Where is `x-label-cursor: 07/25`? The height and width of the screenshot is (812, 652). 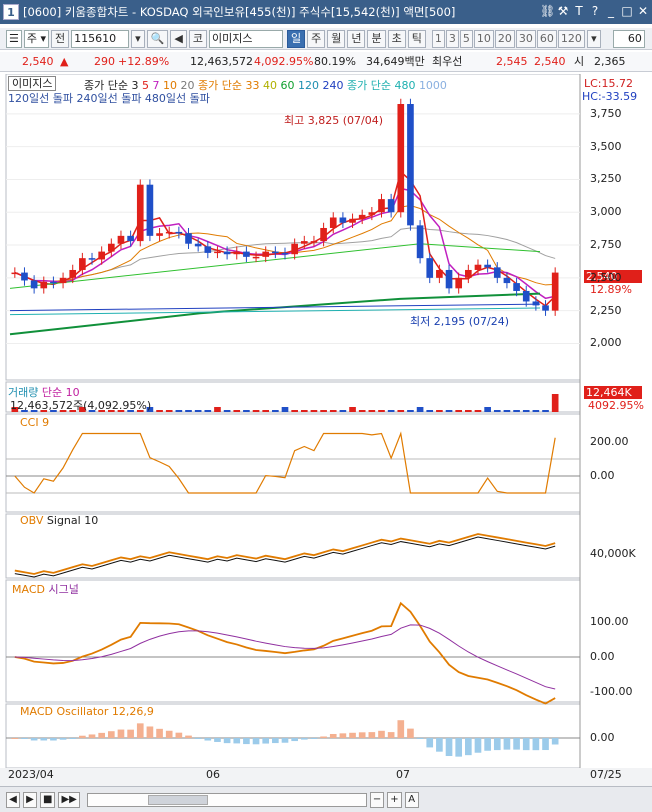
x-label-cursor: 07/25 is located at coordinates (606, 774).